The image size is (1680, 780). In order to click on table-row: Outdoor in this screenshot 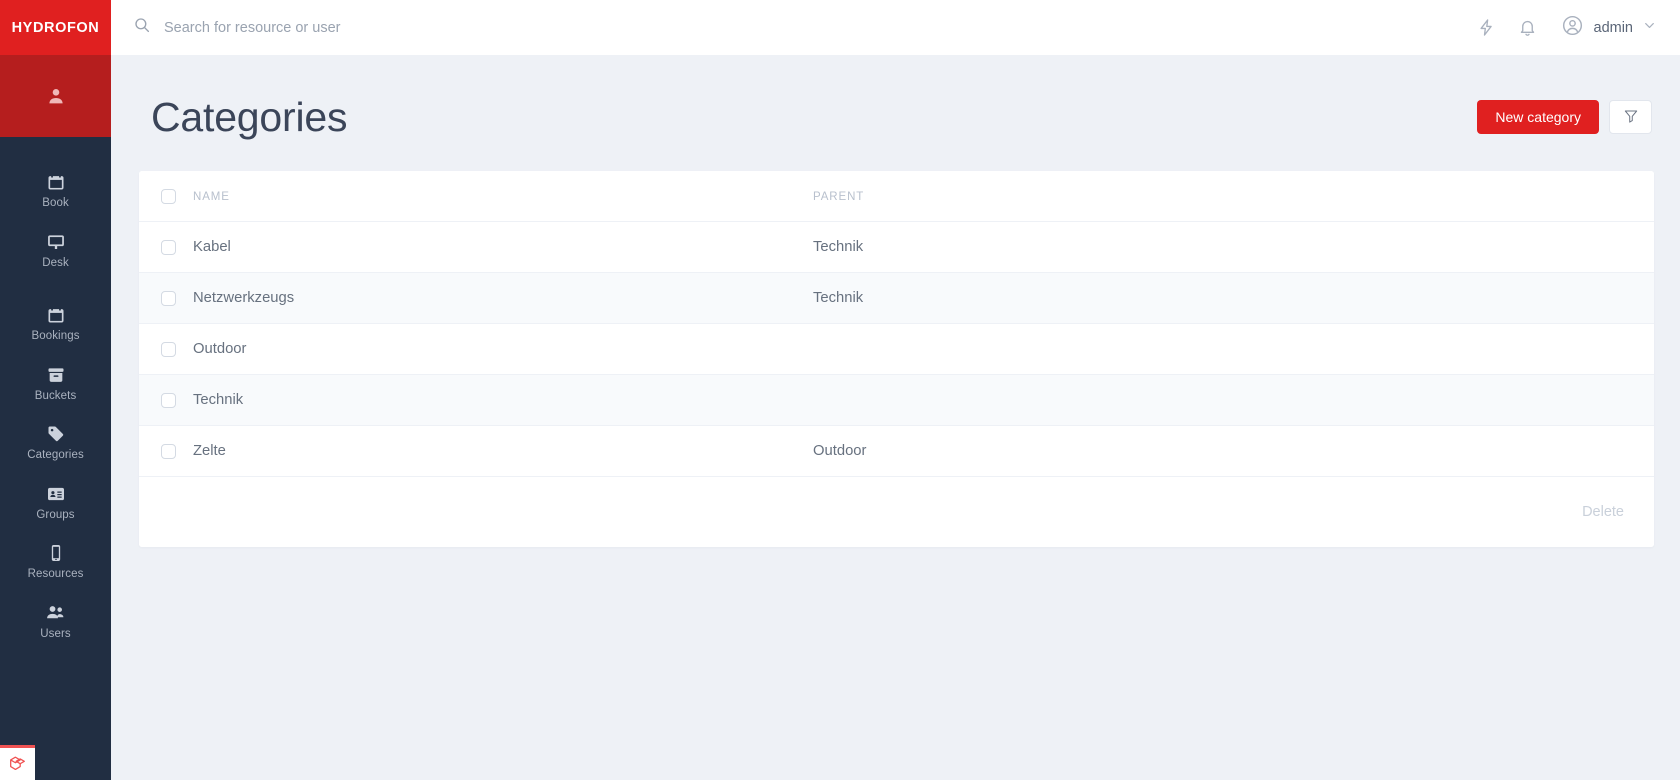, I will do `click(896, 349)`.